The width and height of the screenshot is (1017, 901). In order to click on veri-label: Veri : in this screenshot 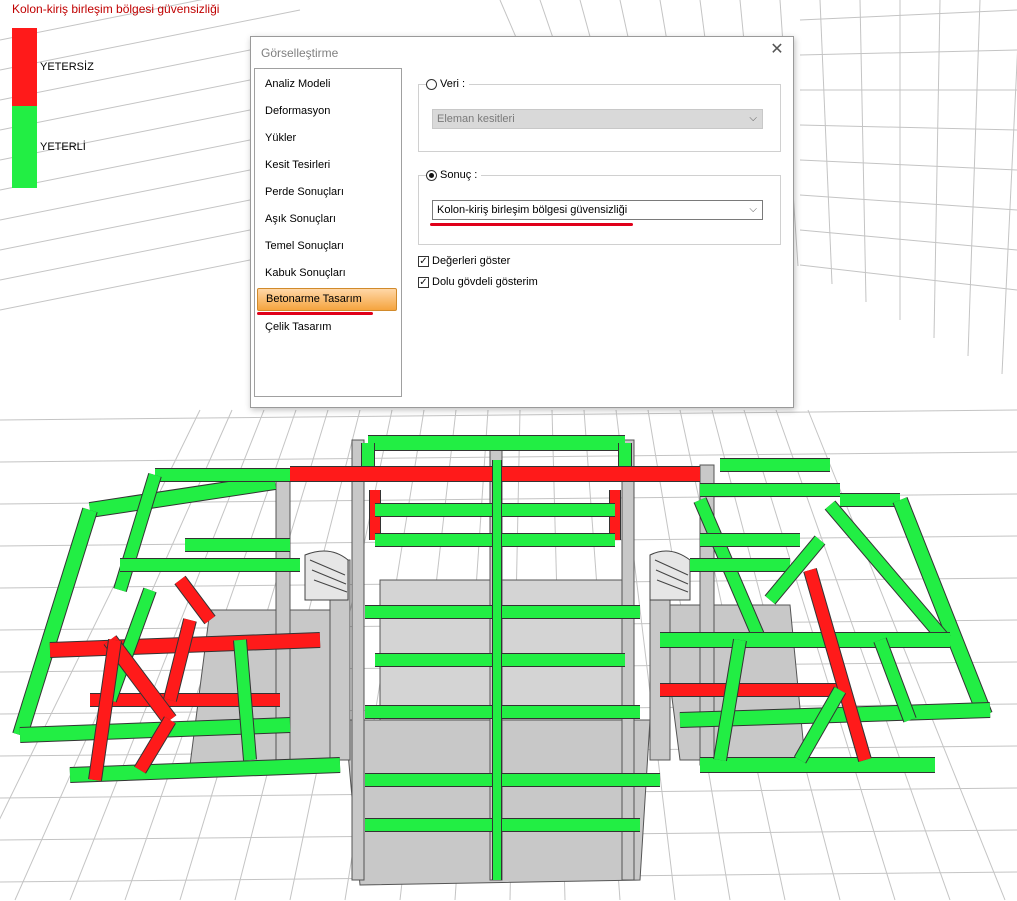, I will do `click(453, 84)`.